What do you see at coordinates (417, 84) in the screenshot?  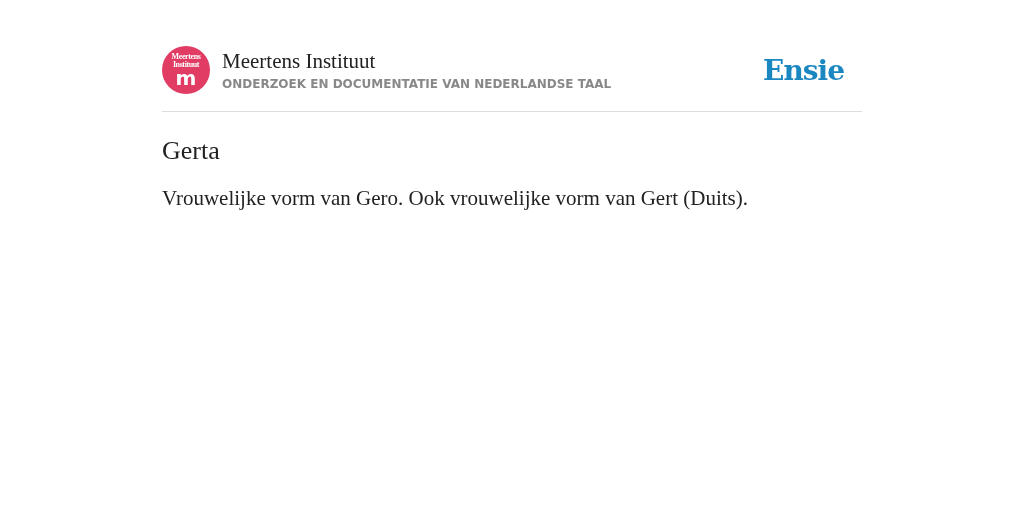 I see `site-subtitle: ONDERZOEK EN DOCUMENTATIE VAN NEDERLANDSE TAAL` at bounding box center [417, 84].